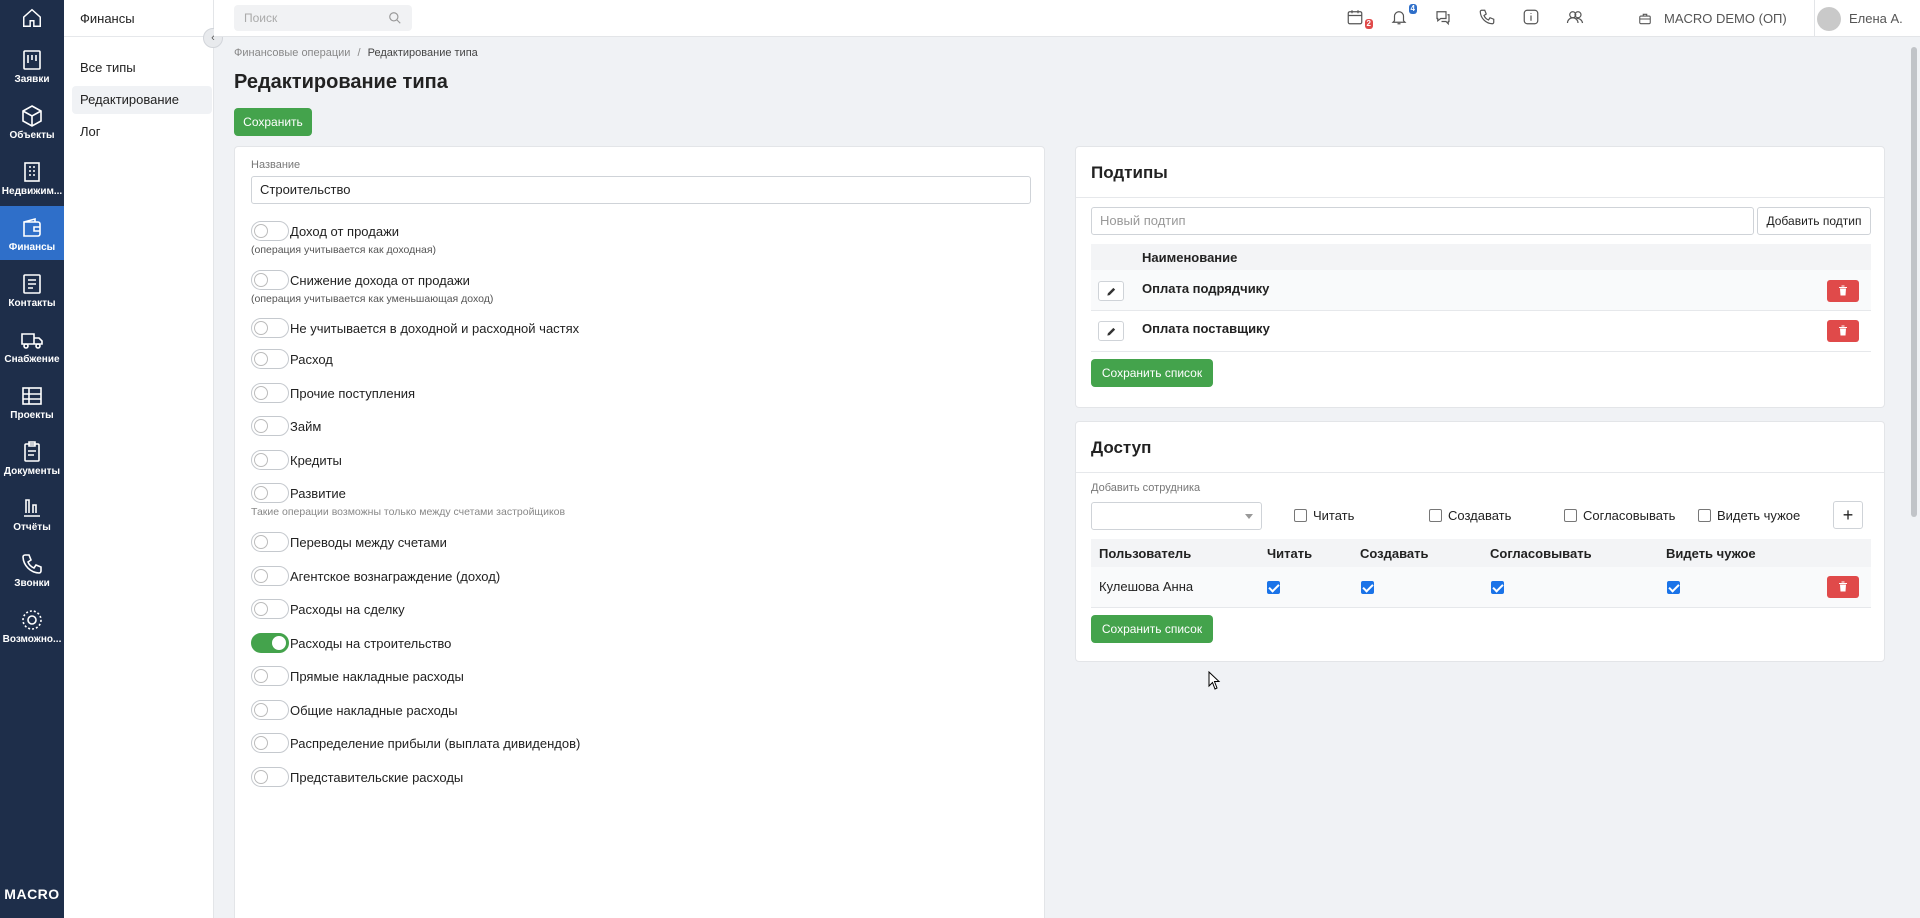  What do you see at coordinates (1190, 257) in the screenshot?
I see `column-header-name: Наименование` at bounding box center [1190, 257].